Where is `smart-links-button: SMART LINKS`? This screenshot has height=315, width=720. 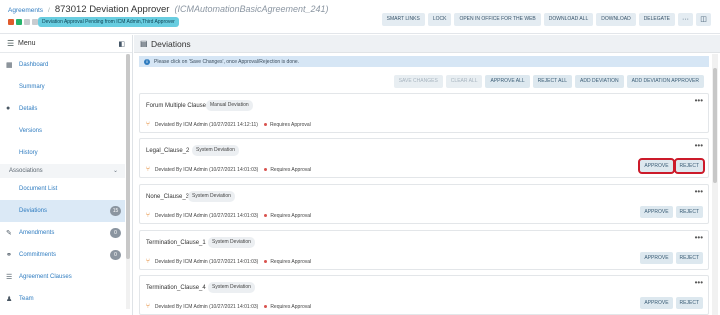
smart-links-button: SMART LINKS is located at coordinates (403, 19).